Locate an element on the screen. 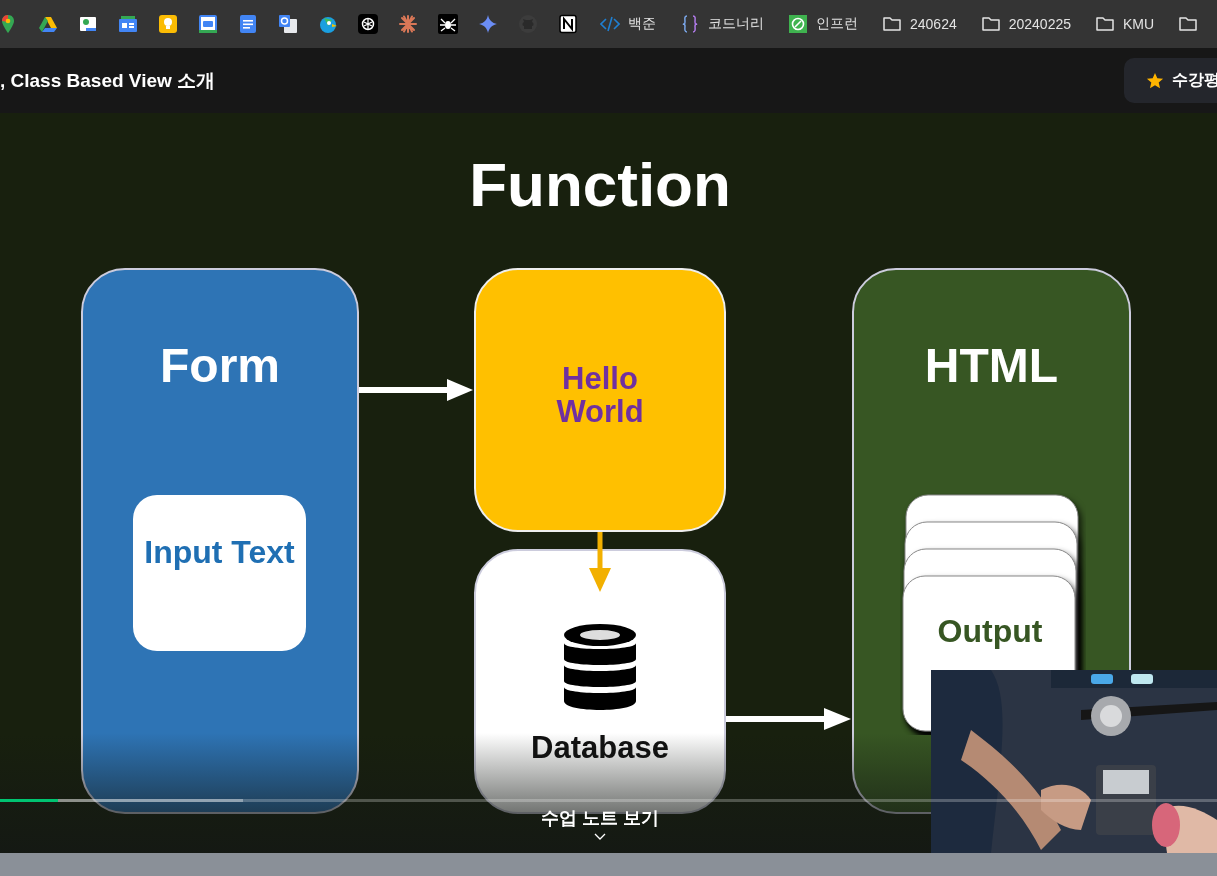  database-icon is located at coordinates (600, 668).